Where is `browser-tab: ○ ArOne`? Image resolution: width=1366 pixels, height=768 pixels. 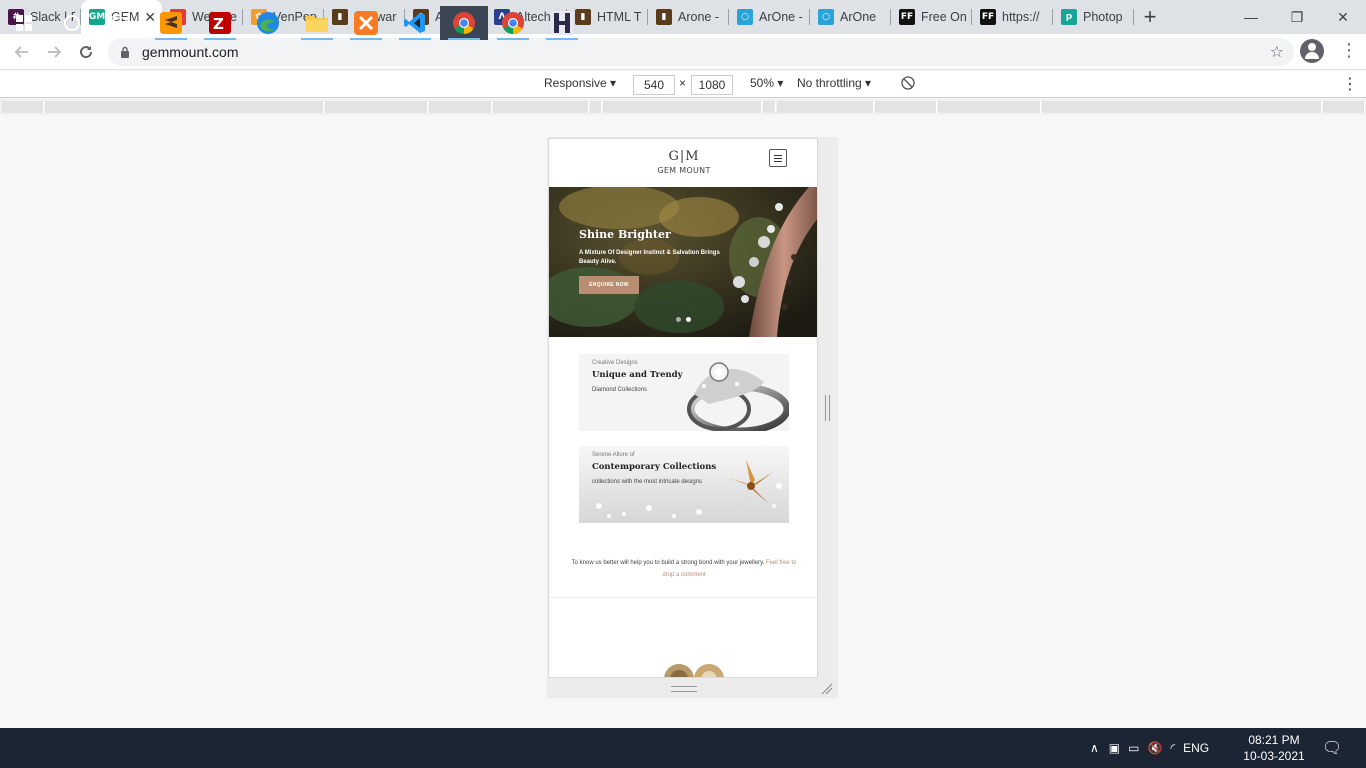
browser-tab: ○ ArOne is located at coordinates (850, 17).